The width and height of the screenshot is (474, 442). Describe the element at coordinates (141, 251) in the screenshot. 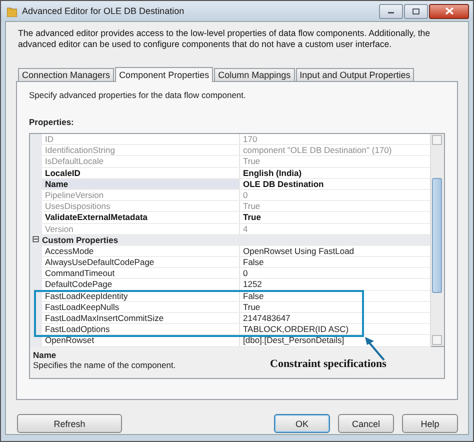

I see `property-name: AccessMode` at that location.